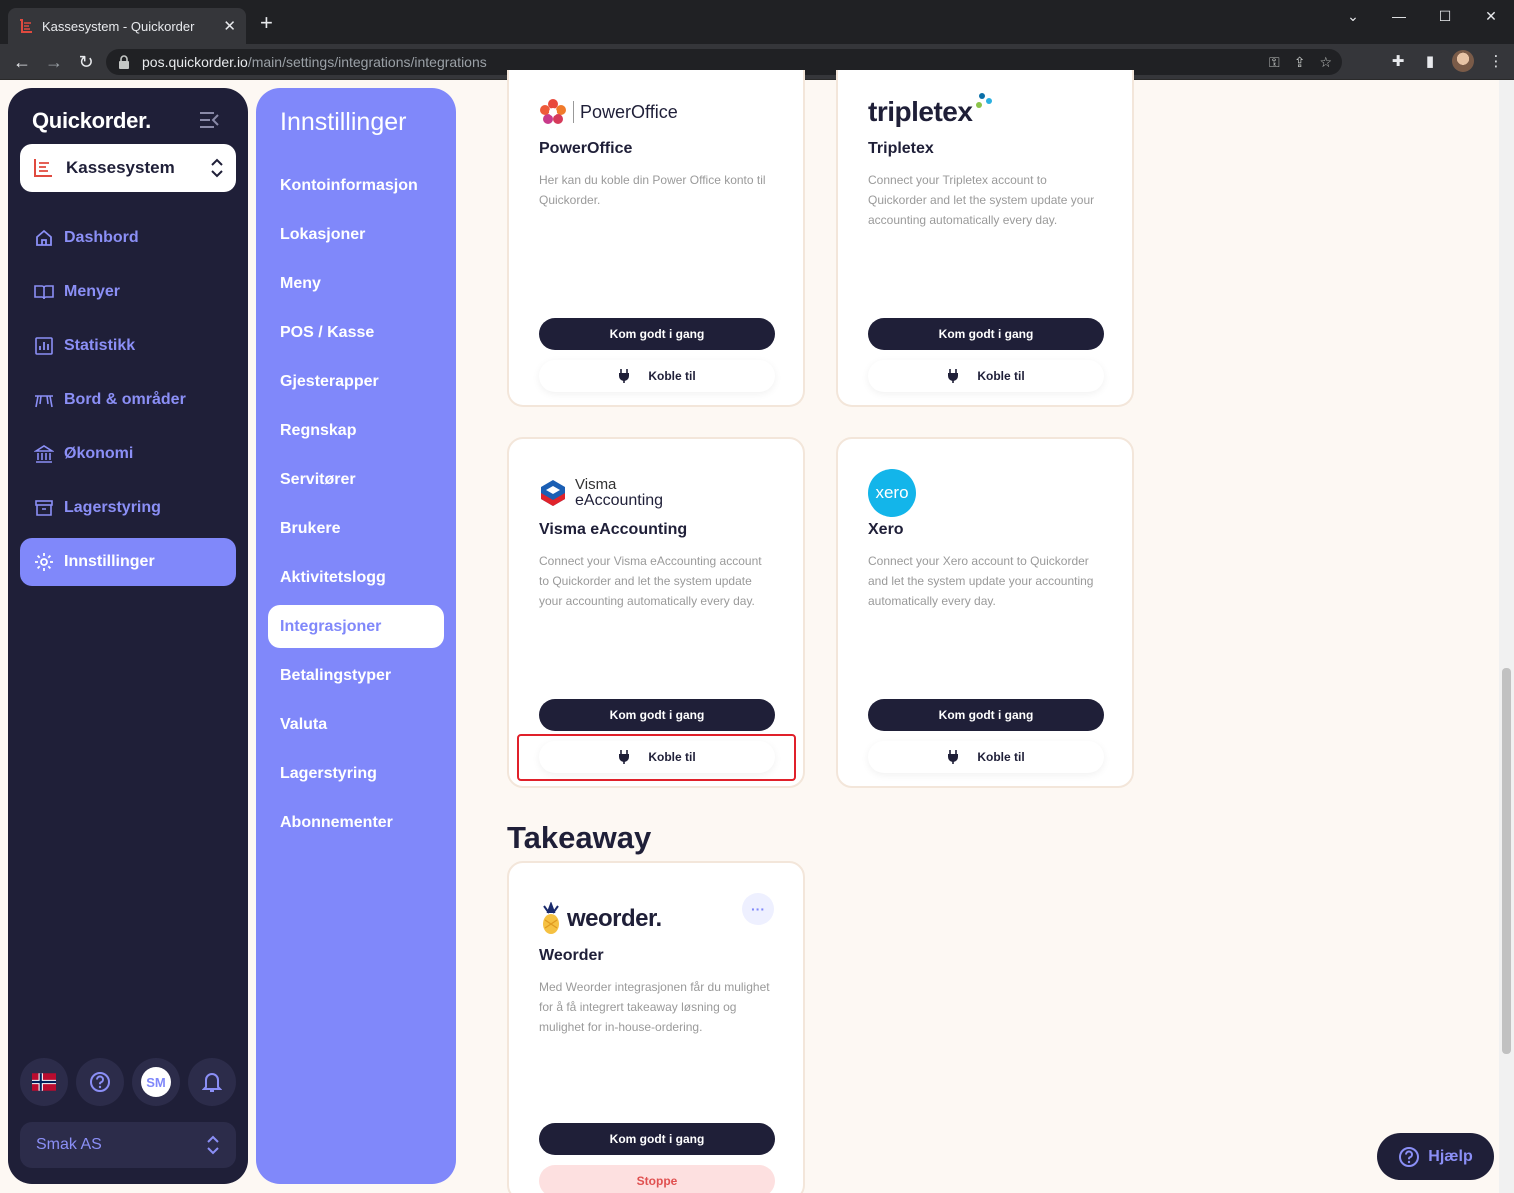 The height and width of the screenshot is (1193, 1514). I want to click on settings-item-lagerstyring: Lagerstyring, so click(356, 773).